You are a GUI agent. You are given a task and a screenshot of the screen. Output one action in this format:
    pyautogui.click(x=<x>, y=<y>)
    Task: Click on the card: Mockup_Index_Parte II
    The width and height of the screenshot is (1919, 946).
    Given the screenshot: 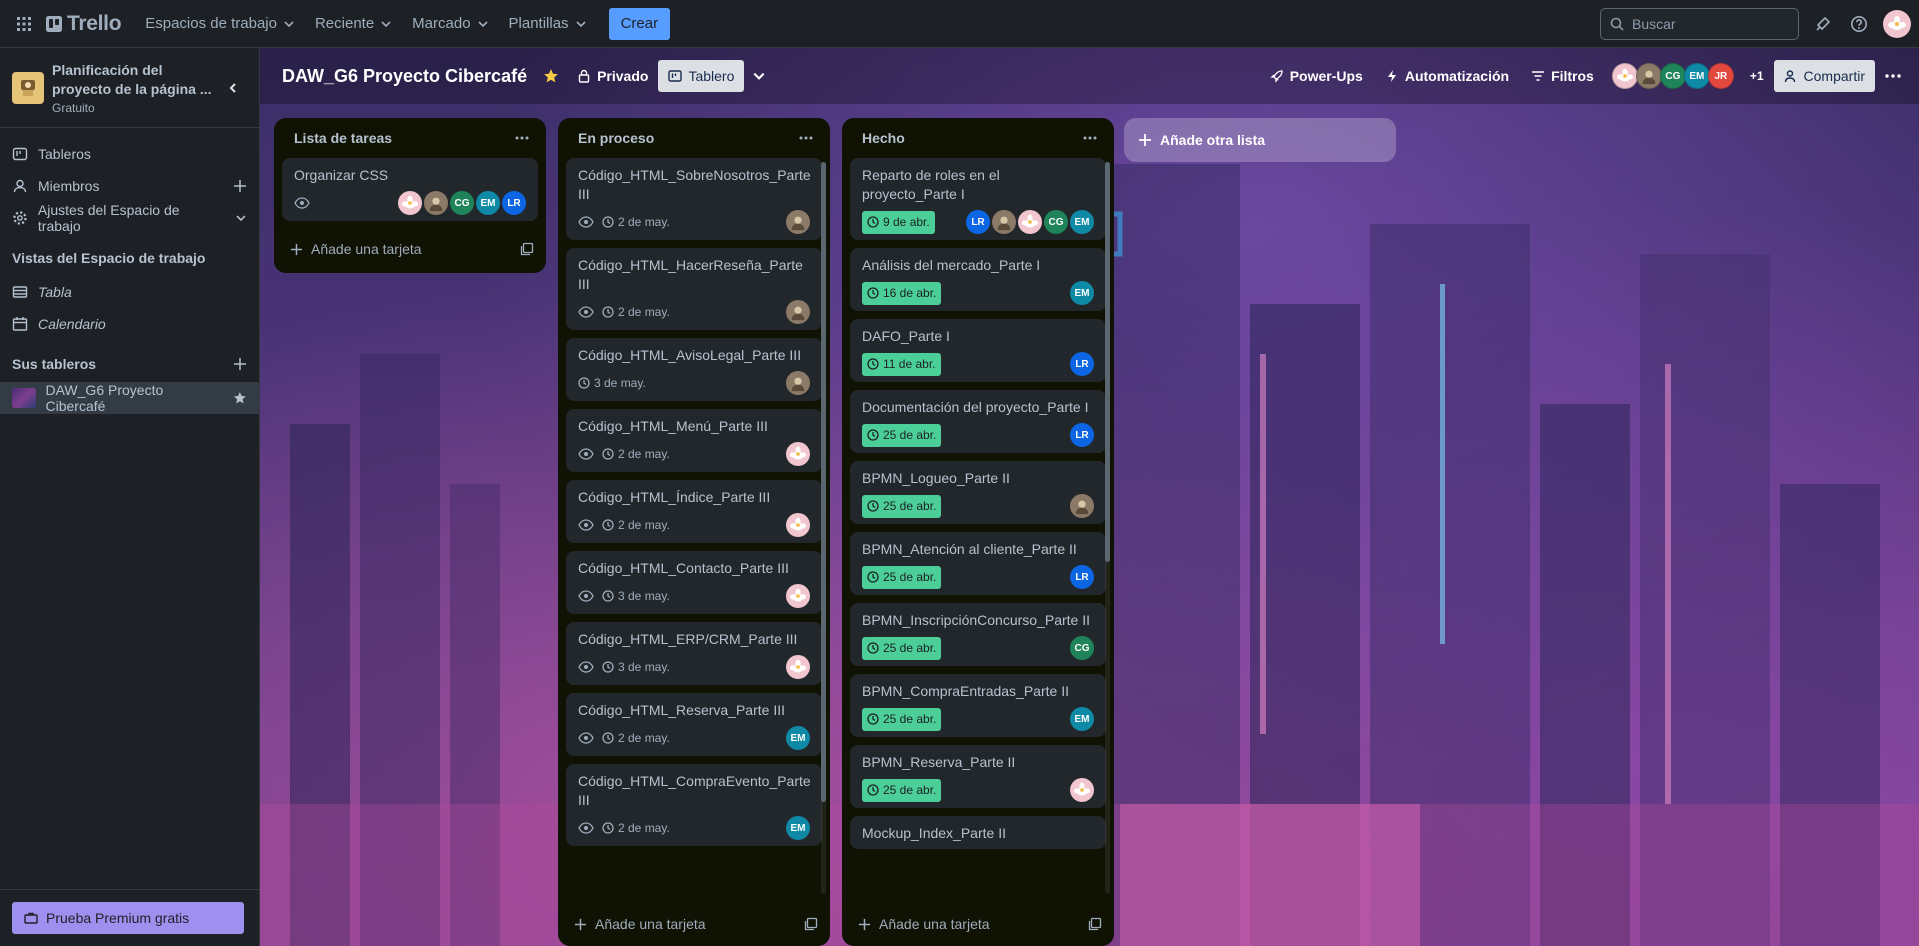 What is the action you would take?
    pyautogui.click(x=978, y=832)
    